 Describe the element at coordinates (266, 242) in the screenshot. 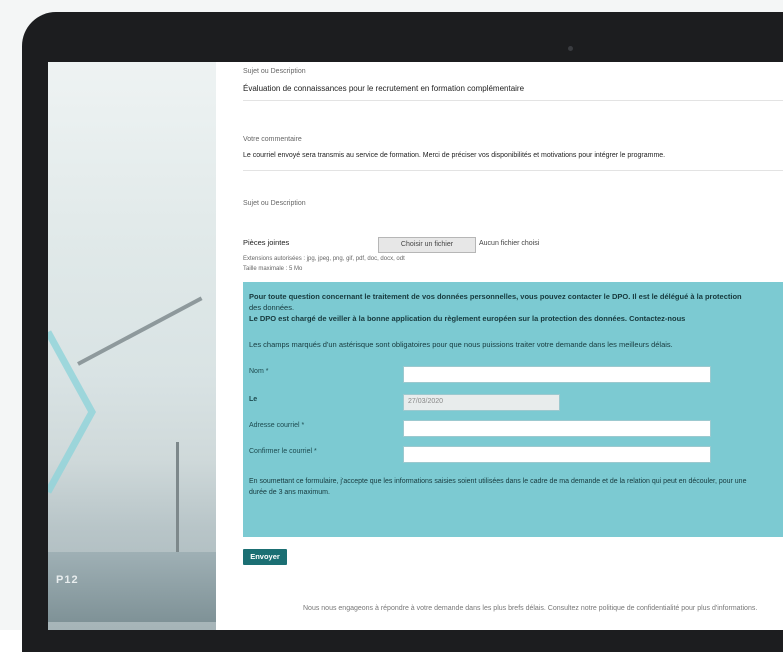

I see `attachment-label: Pièces jointes` at that location.